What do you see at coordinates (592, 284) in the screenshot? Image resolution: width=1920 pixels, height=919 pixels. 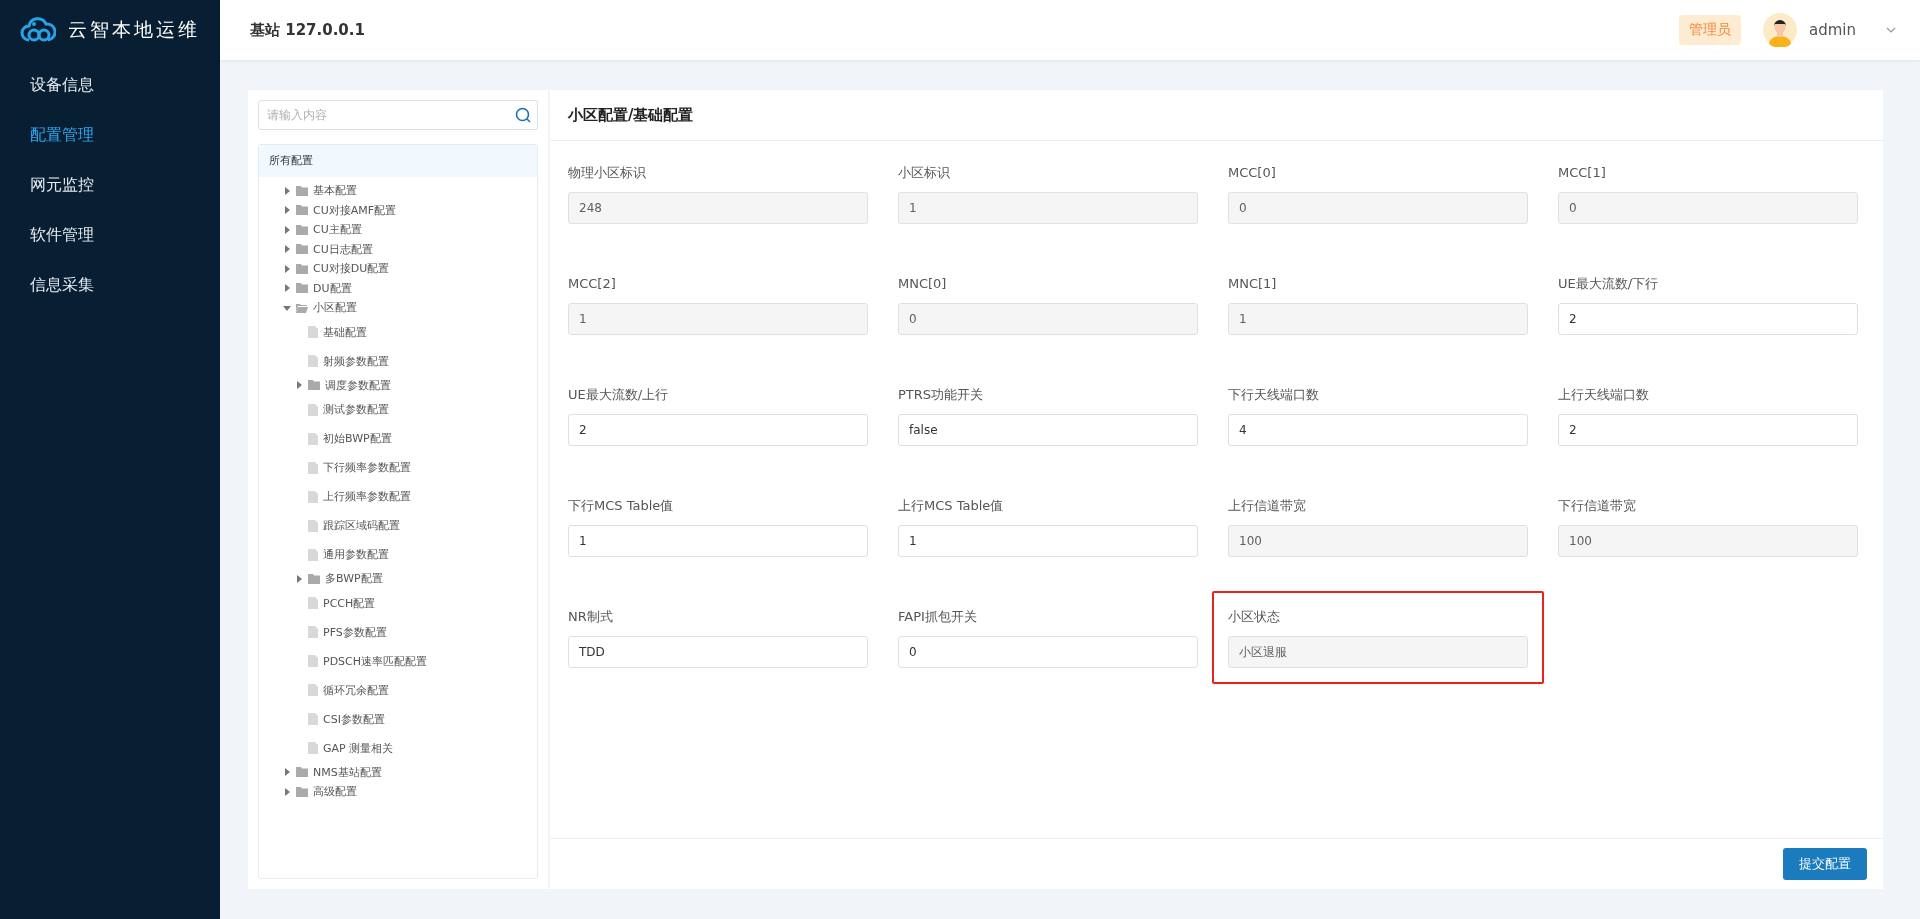 I see `field-label: MCC[2]` at bounding box center [592, 284].